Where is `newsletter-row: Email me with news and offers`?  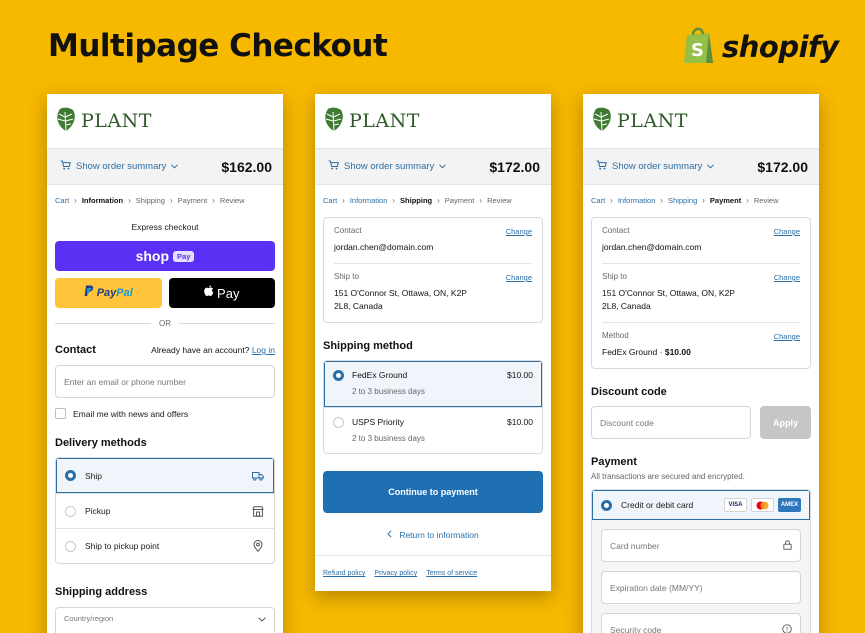 newsletter-row: Email me with news and offers is located at coordinates (165, 413).